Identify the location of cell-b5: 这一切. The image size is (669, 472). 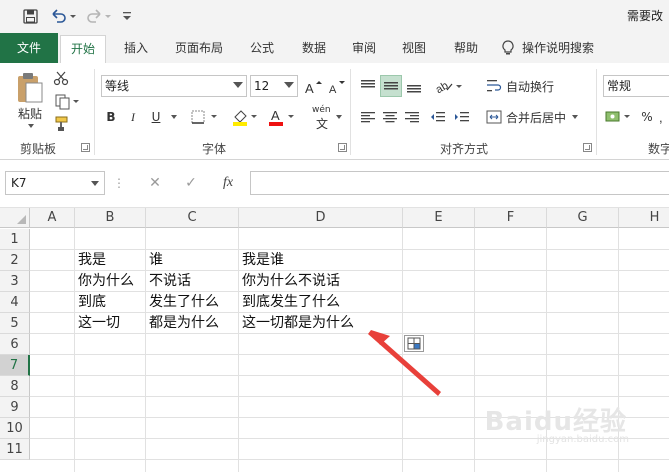
(97, 323).